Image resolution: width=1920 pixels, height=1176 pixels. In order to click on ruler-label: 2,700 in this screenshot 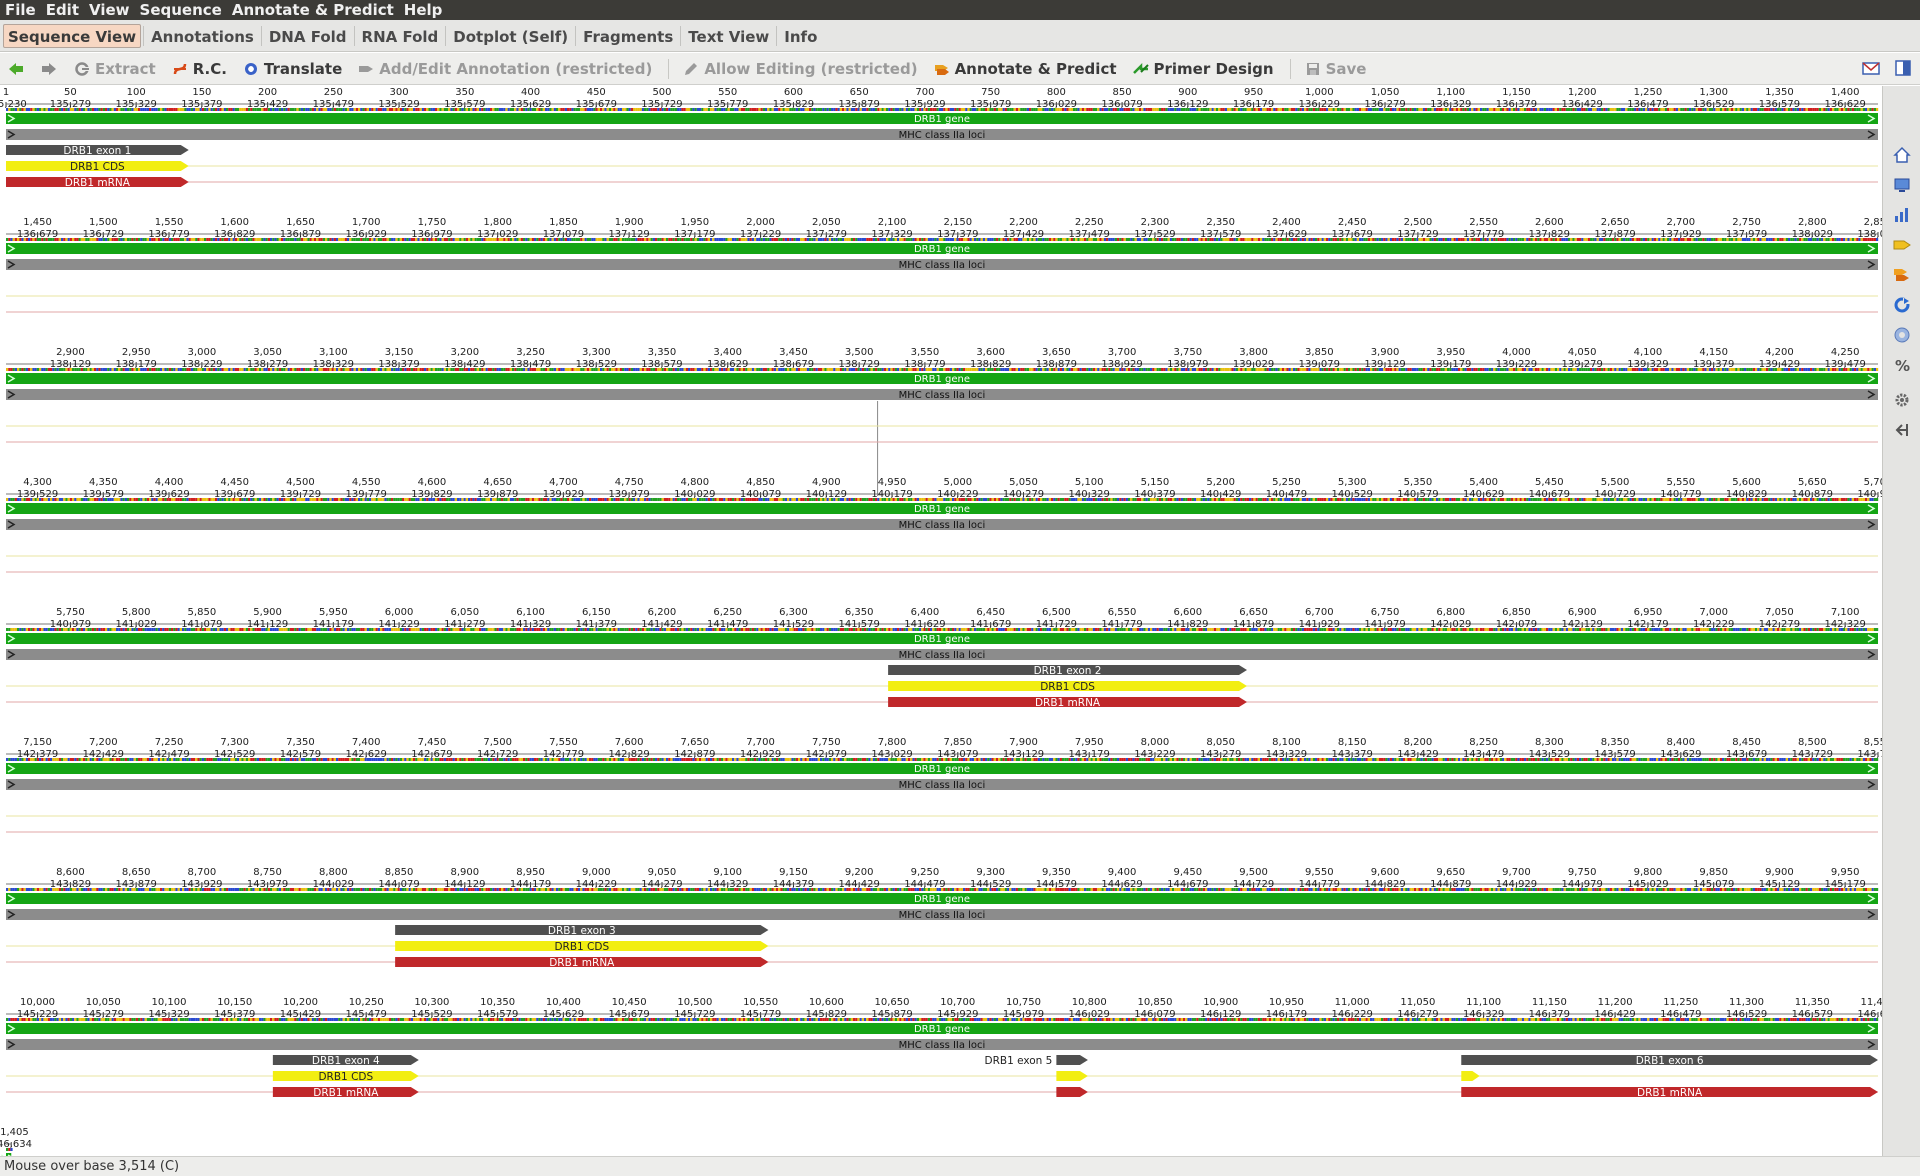, I will do `click(1680, 222)`.